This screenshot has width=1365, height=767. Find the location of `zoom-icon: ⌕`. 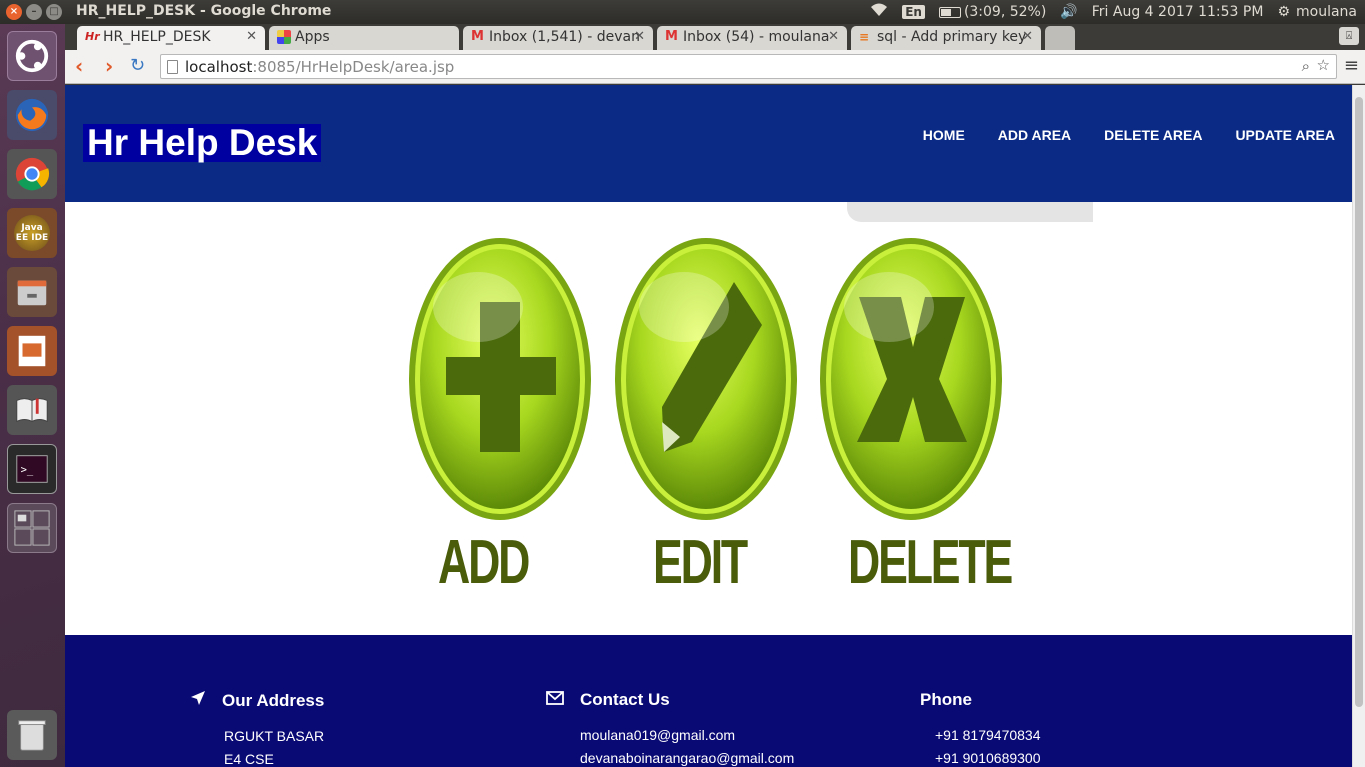

zoom-icon: ⌕ is located at coordinates (1306, 66).